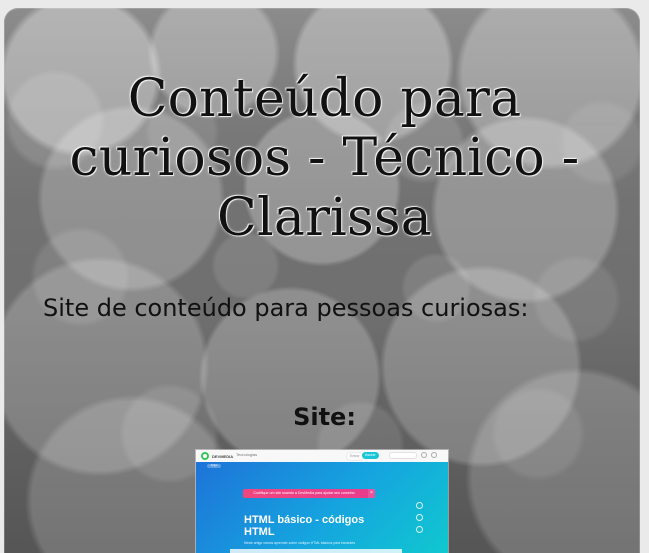 This screenshot has height=553, width=649. I want to click on preview-headline: HTML básico - códigos HTML, so click(304, 526).